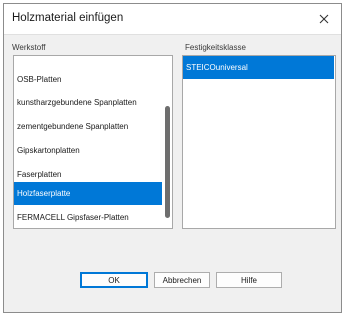 Image resolution: width=346 pixels, height=316 pixels. I want to click on werkstoff-item-gipskarton: Gipskartonplatten, so click(88, 150).